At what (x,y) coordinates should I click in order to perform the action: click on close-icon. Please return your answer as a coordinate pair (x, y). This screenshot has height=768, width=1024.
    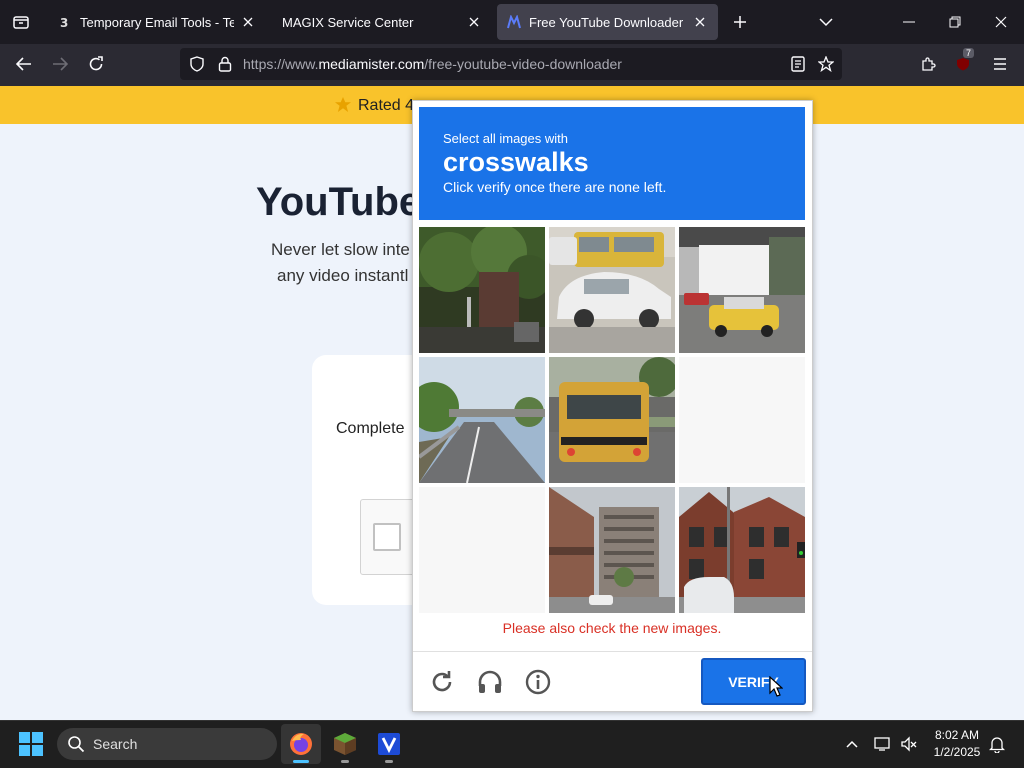
    Looking at the image, I should click on (1001, 22).